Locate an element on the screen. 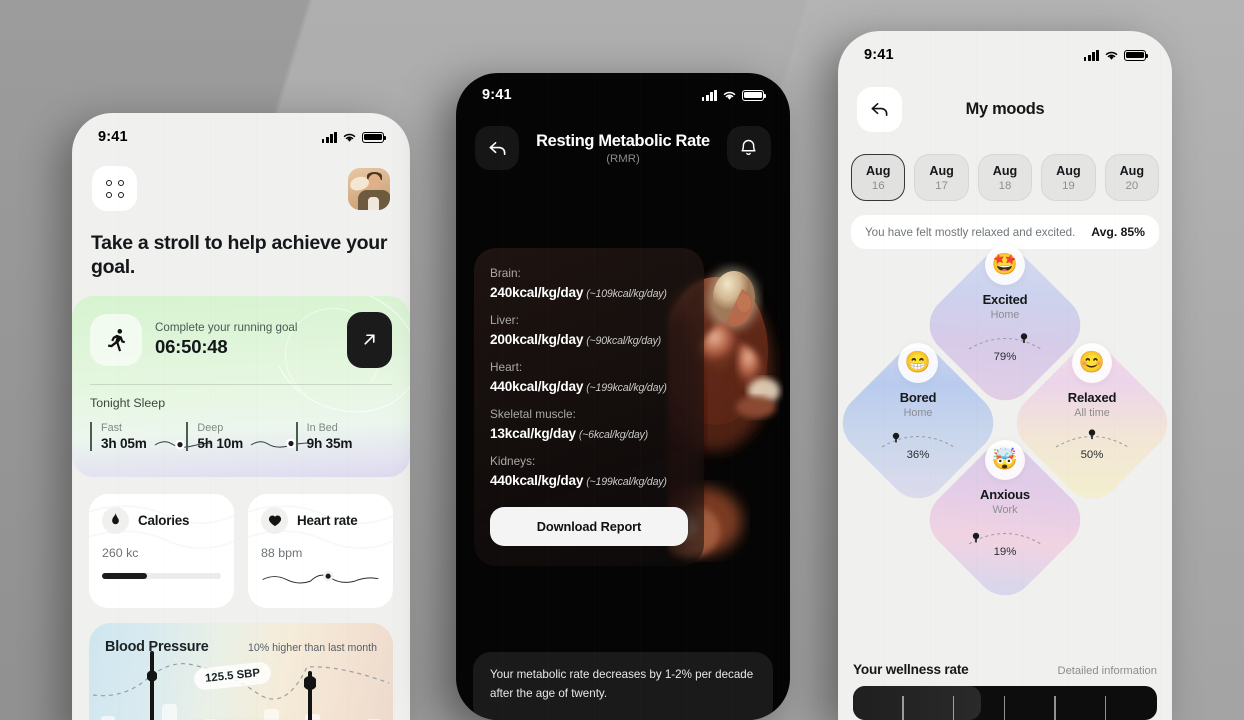  organ-name: Brain: is located at coordinates (505, 273).